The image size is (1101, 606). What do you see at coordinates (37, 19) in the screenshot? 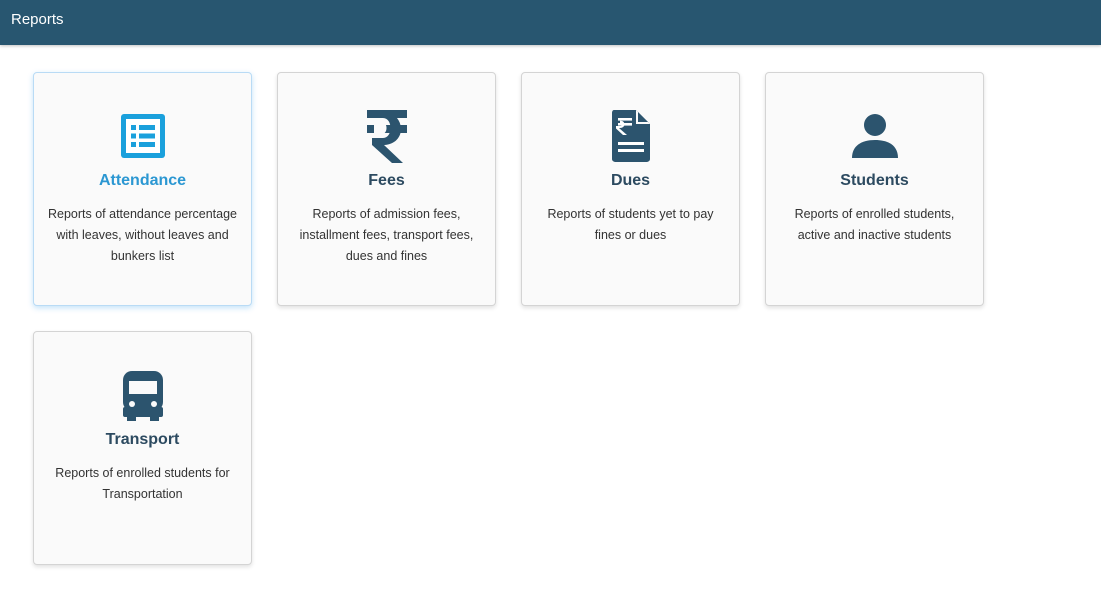
I see `page-title: Reports` at bounding box center [37, 19].